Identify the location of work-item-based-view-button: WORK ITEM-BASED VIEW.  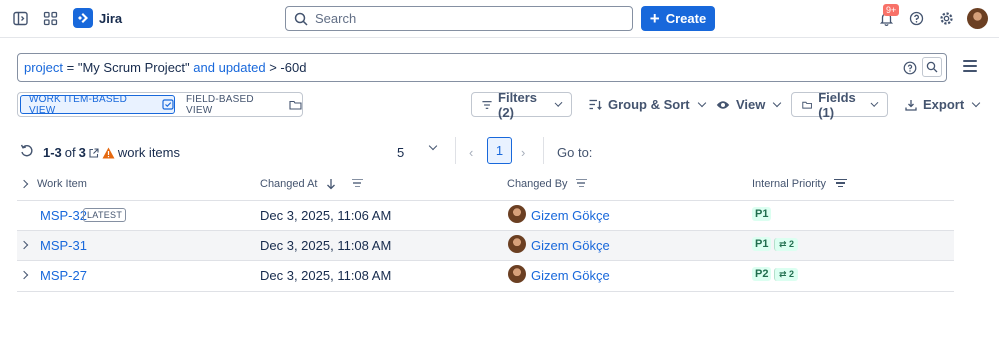
(97, 104).